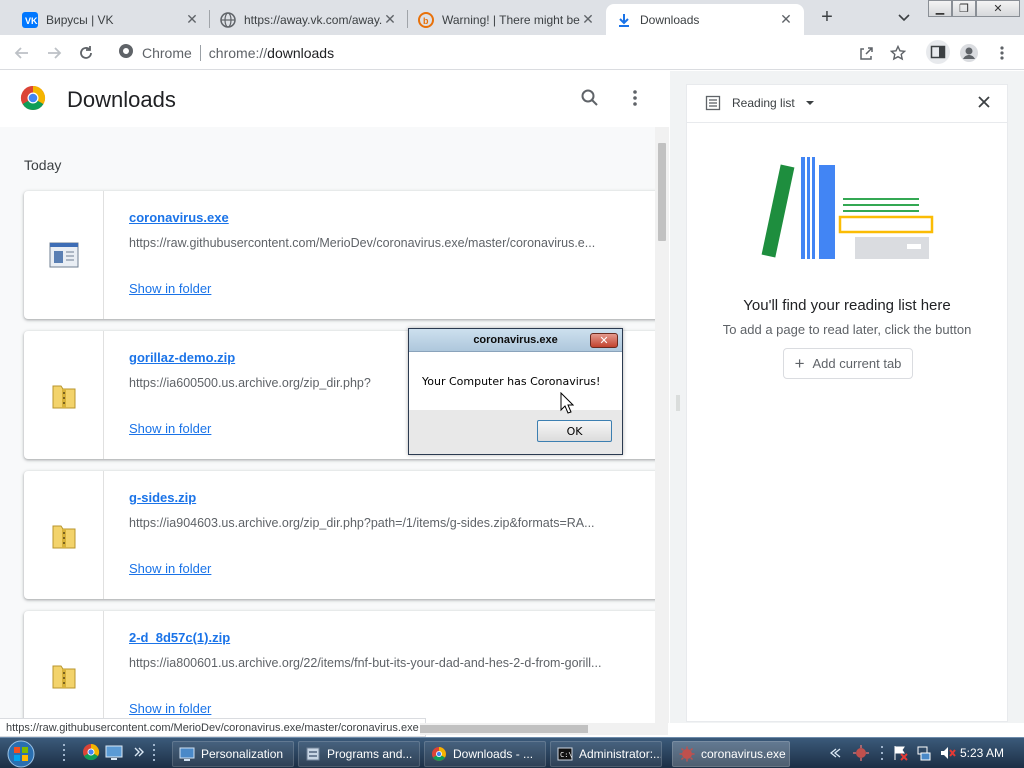  Describe the element at coordinates (114, 752) in the screenshot. I see `desktop-quicklaunch-icon` at that location.